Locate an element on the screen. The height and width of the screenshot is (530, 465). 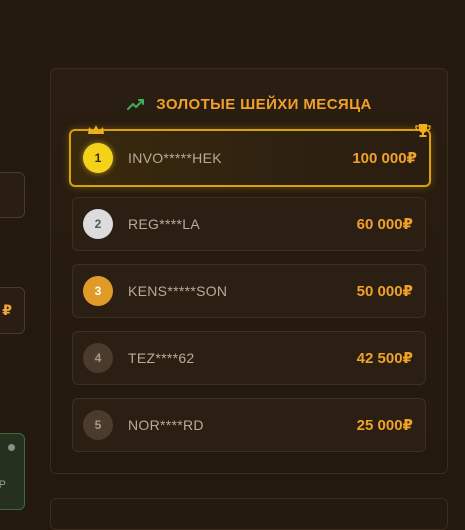
rank-badge: 2 is located at coordinates (98, 224).